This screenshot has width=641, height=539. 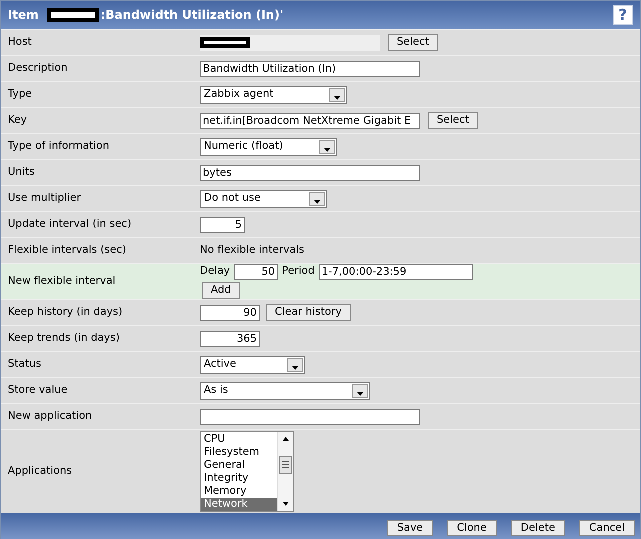 I want to click on button: Add, so click(x=221, y=290).